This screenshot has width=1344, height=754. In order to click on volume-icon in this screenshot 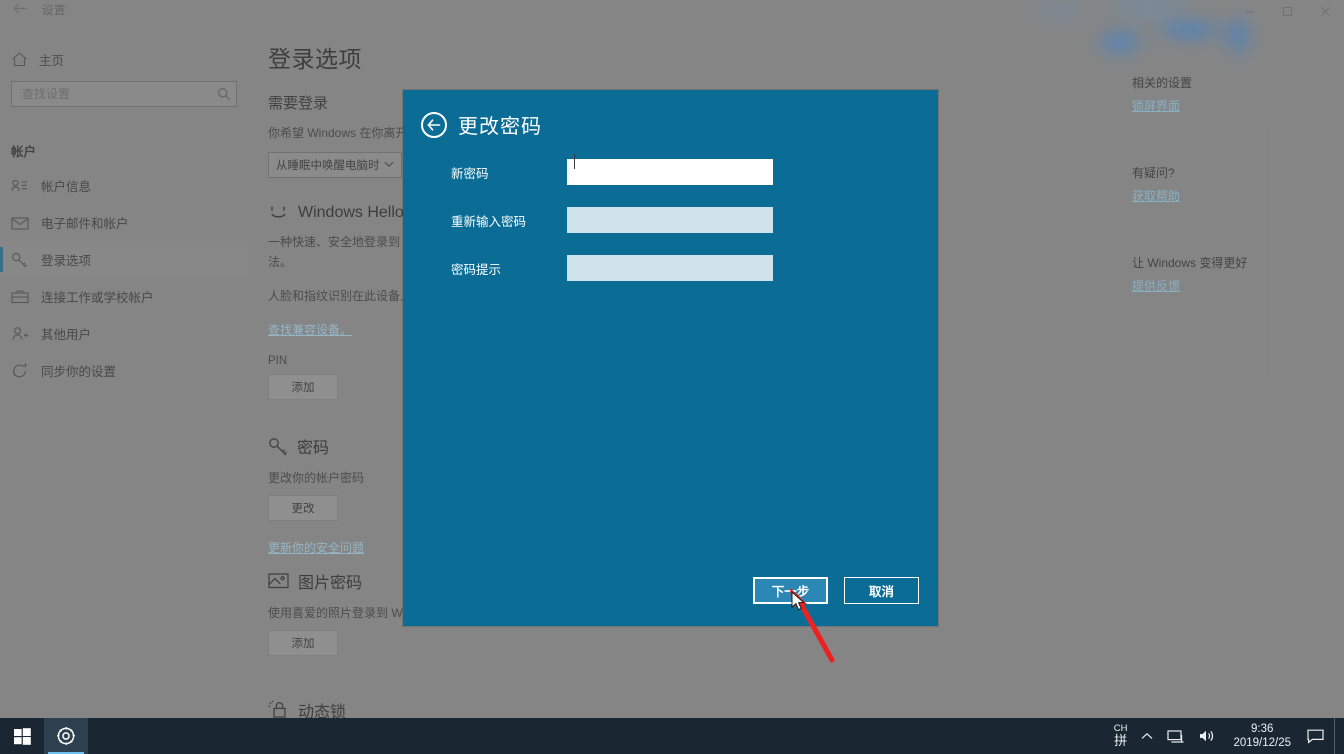, I will do `click(1207, 736)`.